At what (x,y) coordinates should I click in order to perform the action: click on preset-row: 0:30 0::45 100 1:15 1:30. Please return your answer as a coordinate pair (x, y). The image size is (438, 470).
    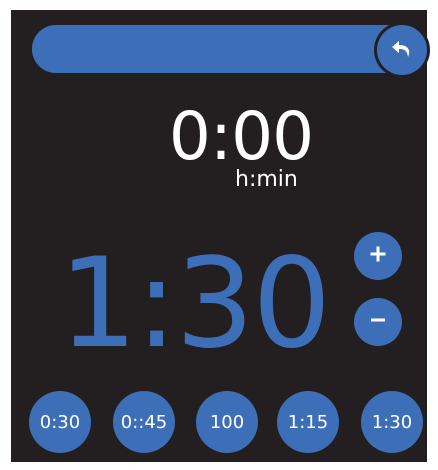
    Looking at the image, I should click on (226, 422).